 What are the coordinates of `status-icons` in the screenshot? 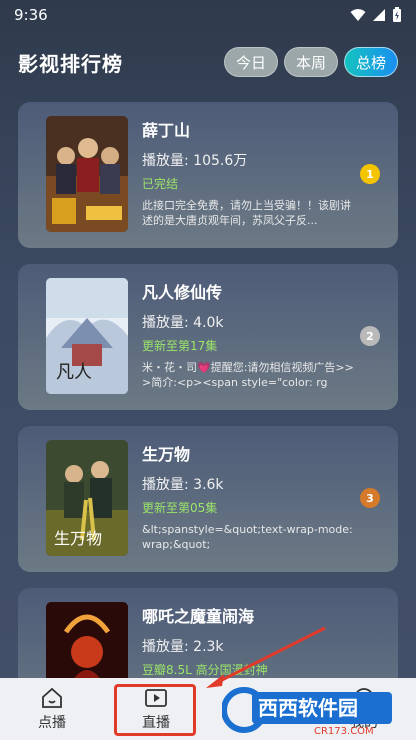 It's located at (376, 15).